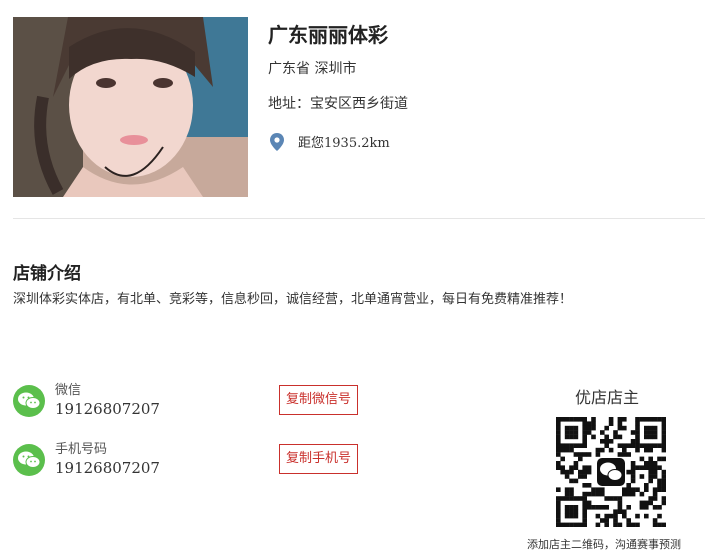  I want to click on intro-title: 店铺介绍, so click(47, 274).